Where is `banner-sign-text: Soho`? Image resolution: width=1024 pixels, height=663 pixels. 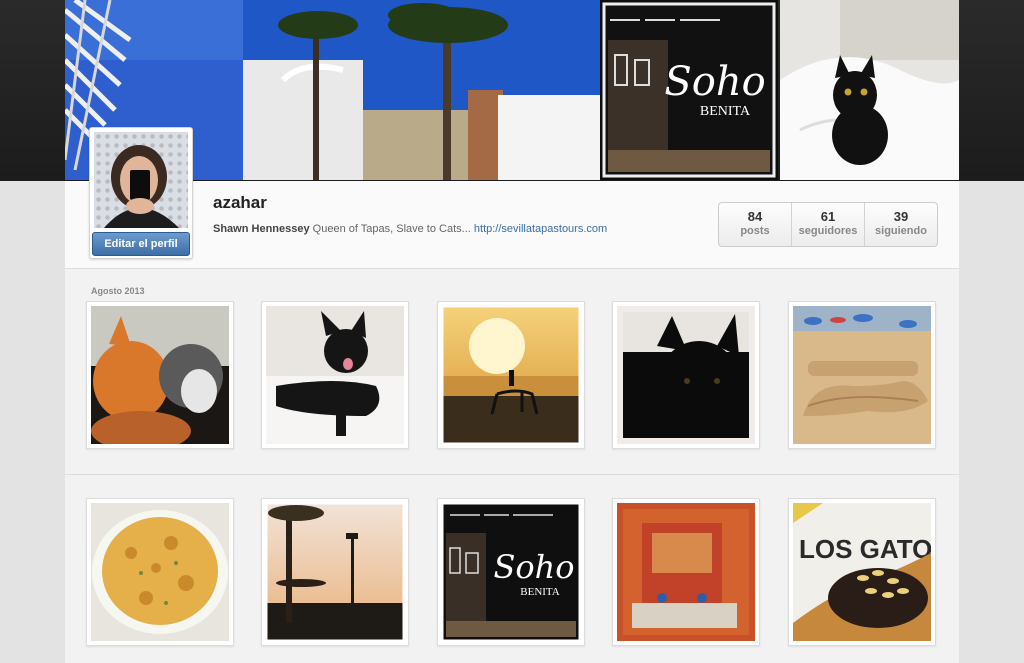
banner-sign-text: Soho is located at coordinates (714, 82).